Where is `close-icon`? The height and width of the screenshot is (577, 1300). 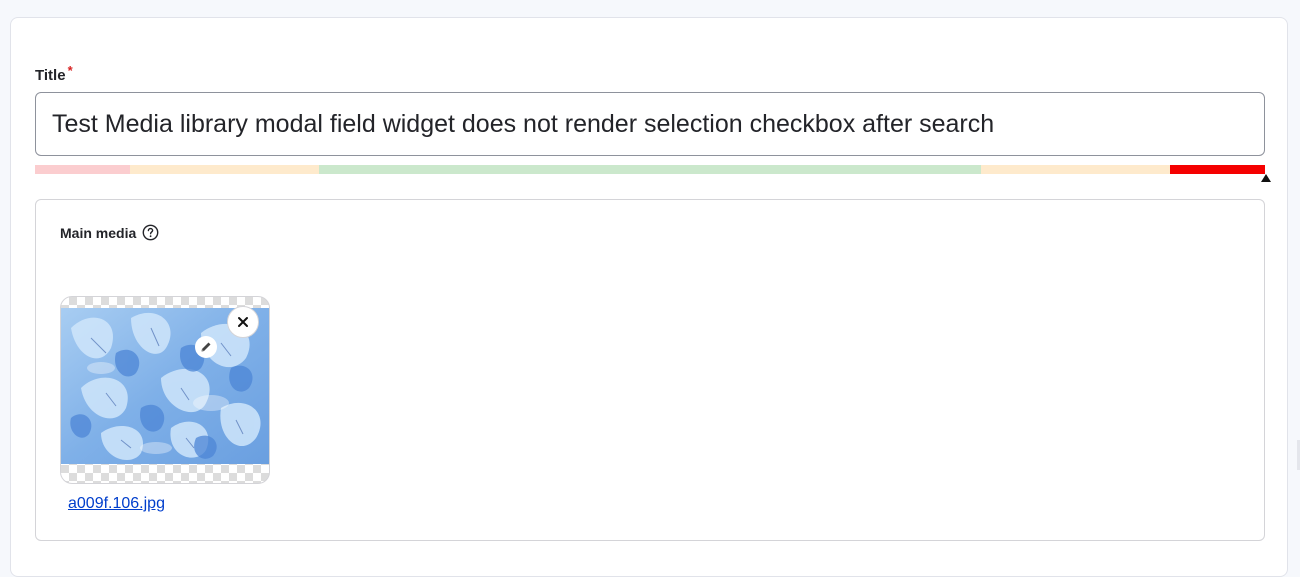 close-icon is located at coordinates (243, 322).